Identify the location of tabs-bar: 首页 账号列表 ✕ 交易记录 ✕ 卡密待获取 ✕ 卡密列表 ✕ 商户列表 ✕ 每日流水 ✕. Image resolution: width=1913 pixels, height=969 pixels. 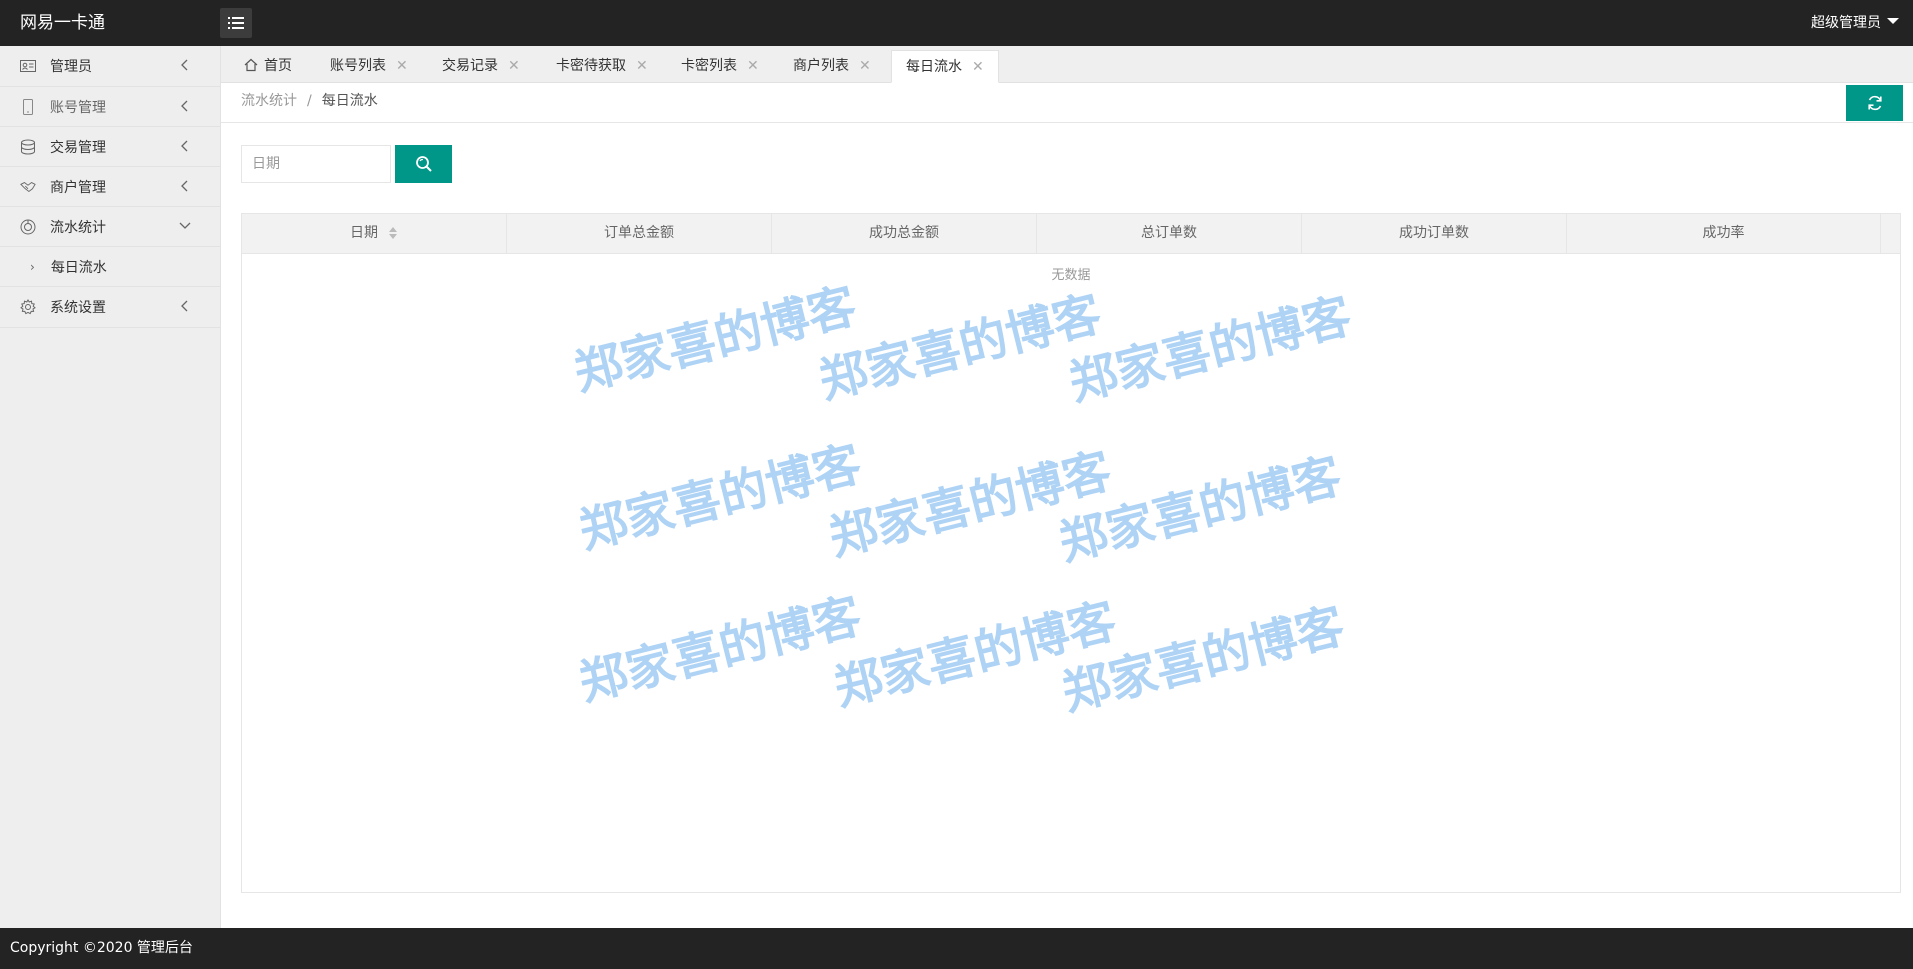
(1067, 64).